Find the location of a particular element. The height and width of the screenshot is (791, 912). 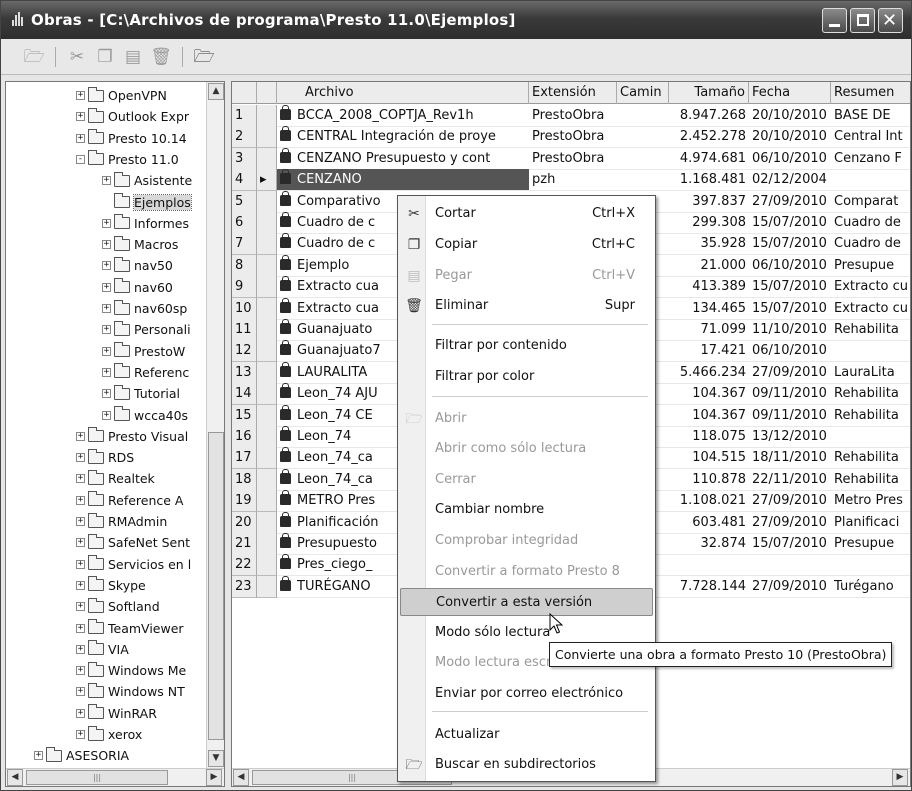

cut-icon: ✂ is located at coordinates (77, 57).